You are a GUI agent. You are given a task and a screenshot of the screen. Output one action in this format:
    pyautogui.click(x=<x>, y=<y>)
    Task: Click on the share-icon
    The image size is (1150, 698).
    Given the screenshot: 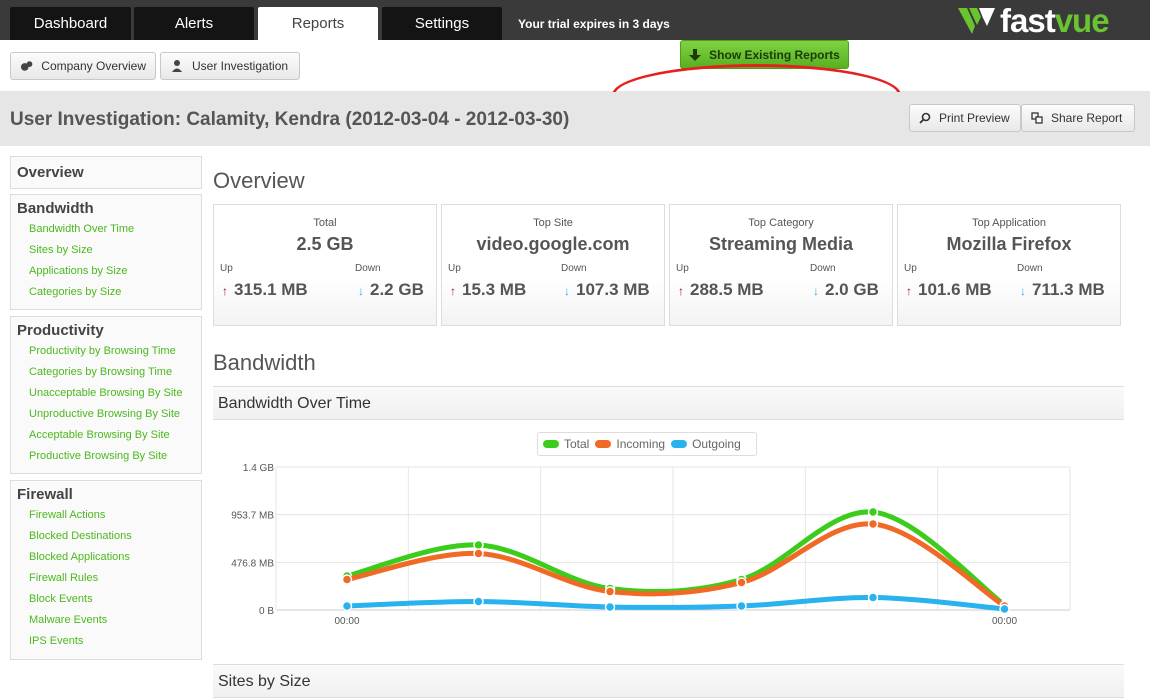 What is the action you would take?
    pyautogui.click(x=1037, y=118)
    